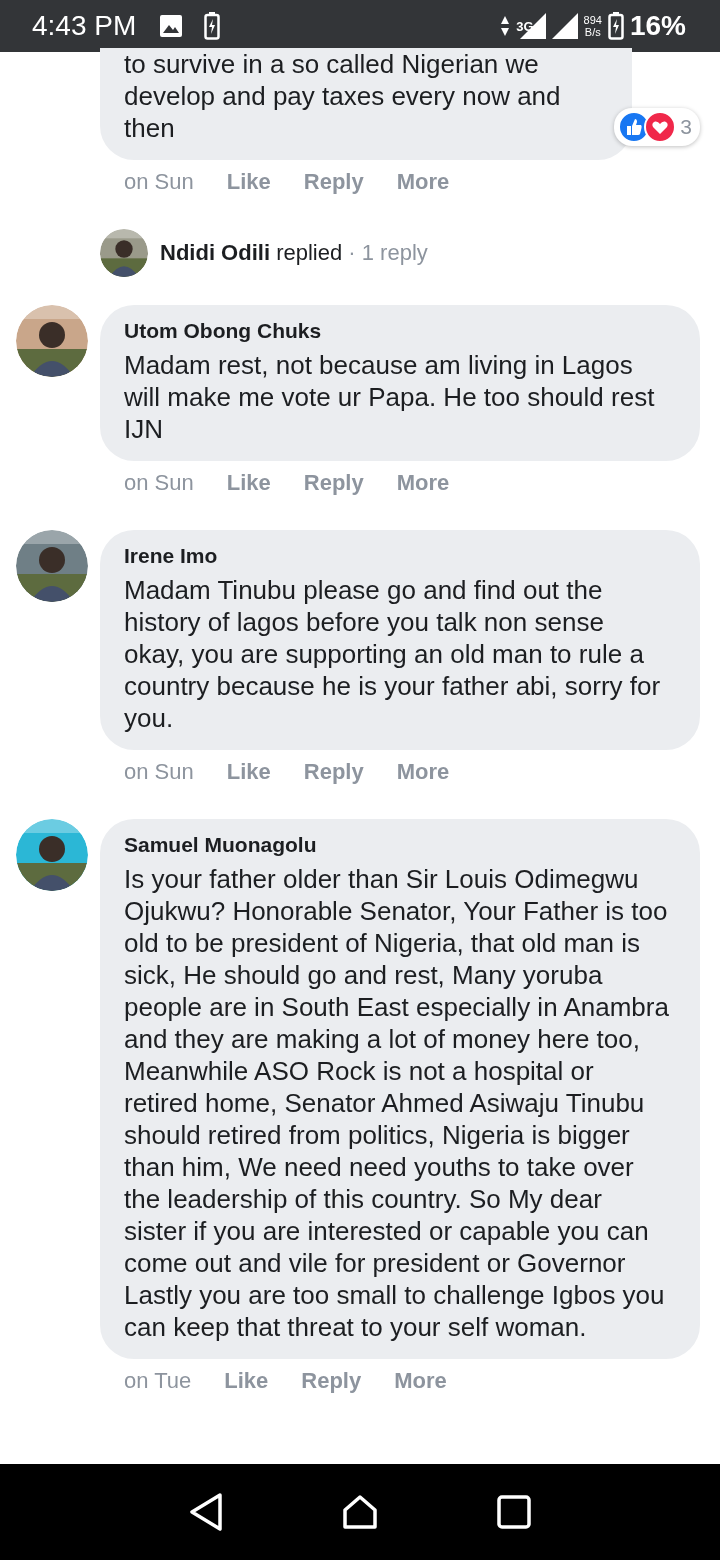 This screenshot has height=1560, width=720. What do you see at coordinates (505, 26) in the screenshot?
I see `data-arrows-icon` at bounding box center [505, 26].